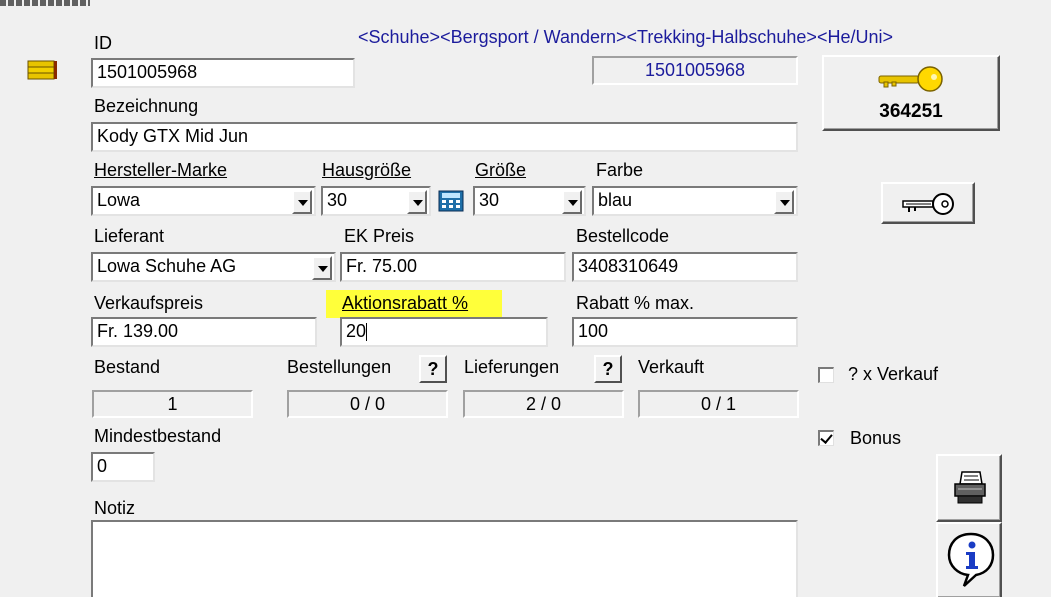 The image size is (1051, 597). I want to click on ek-preis-label: EK Preis, so click(379, 236).